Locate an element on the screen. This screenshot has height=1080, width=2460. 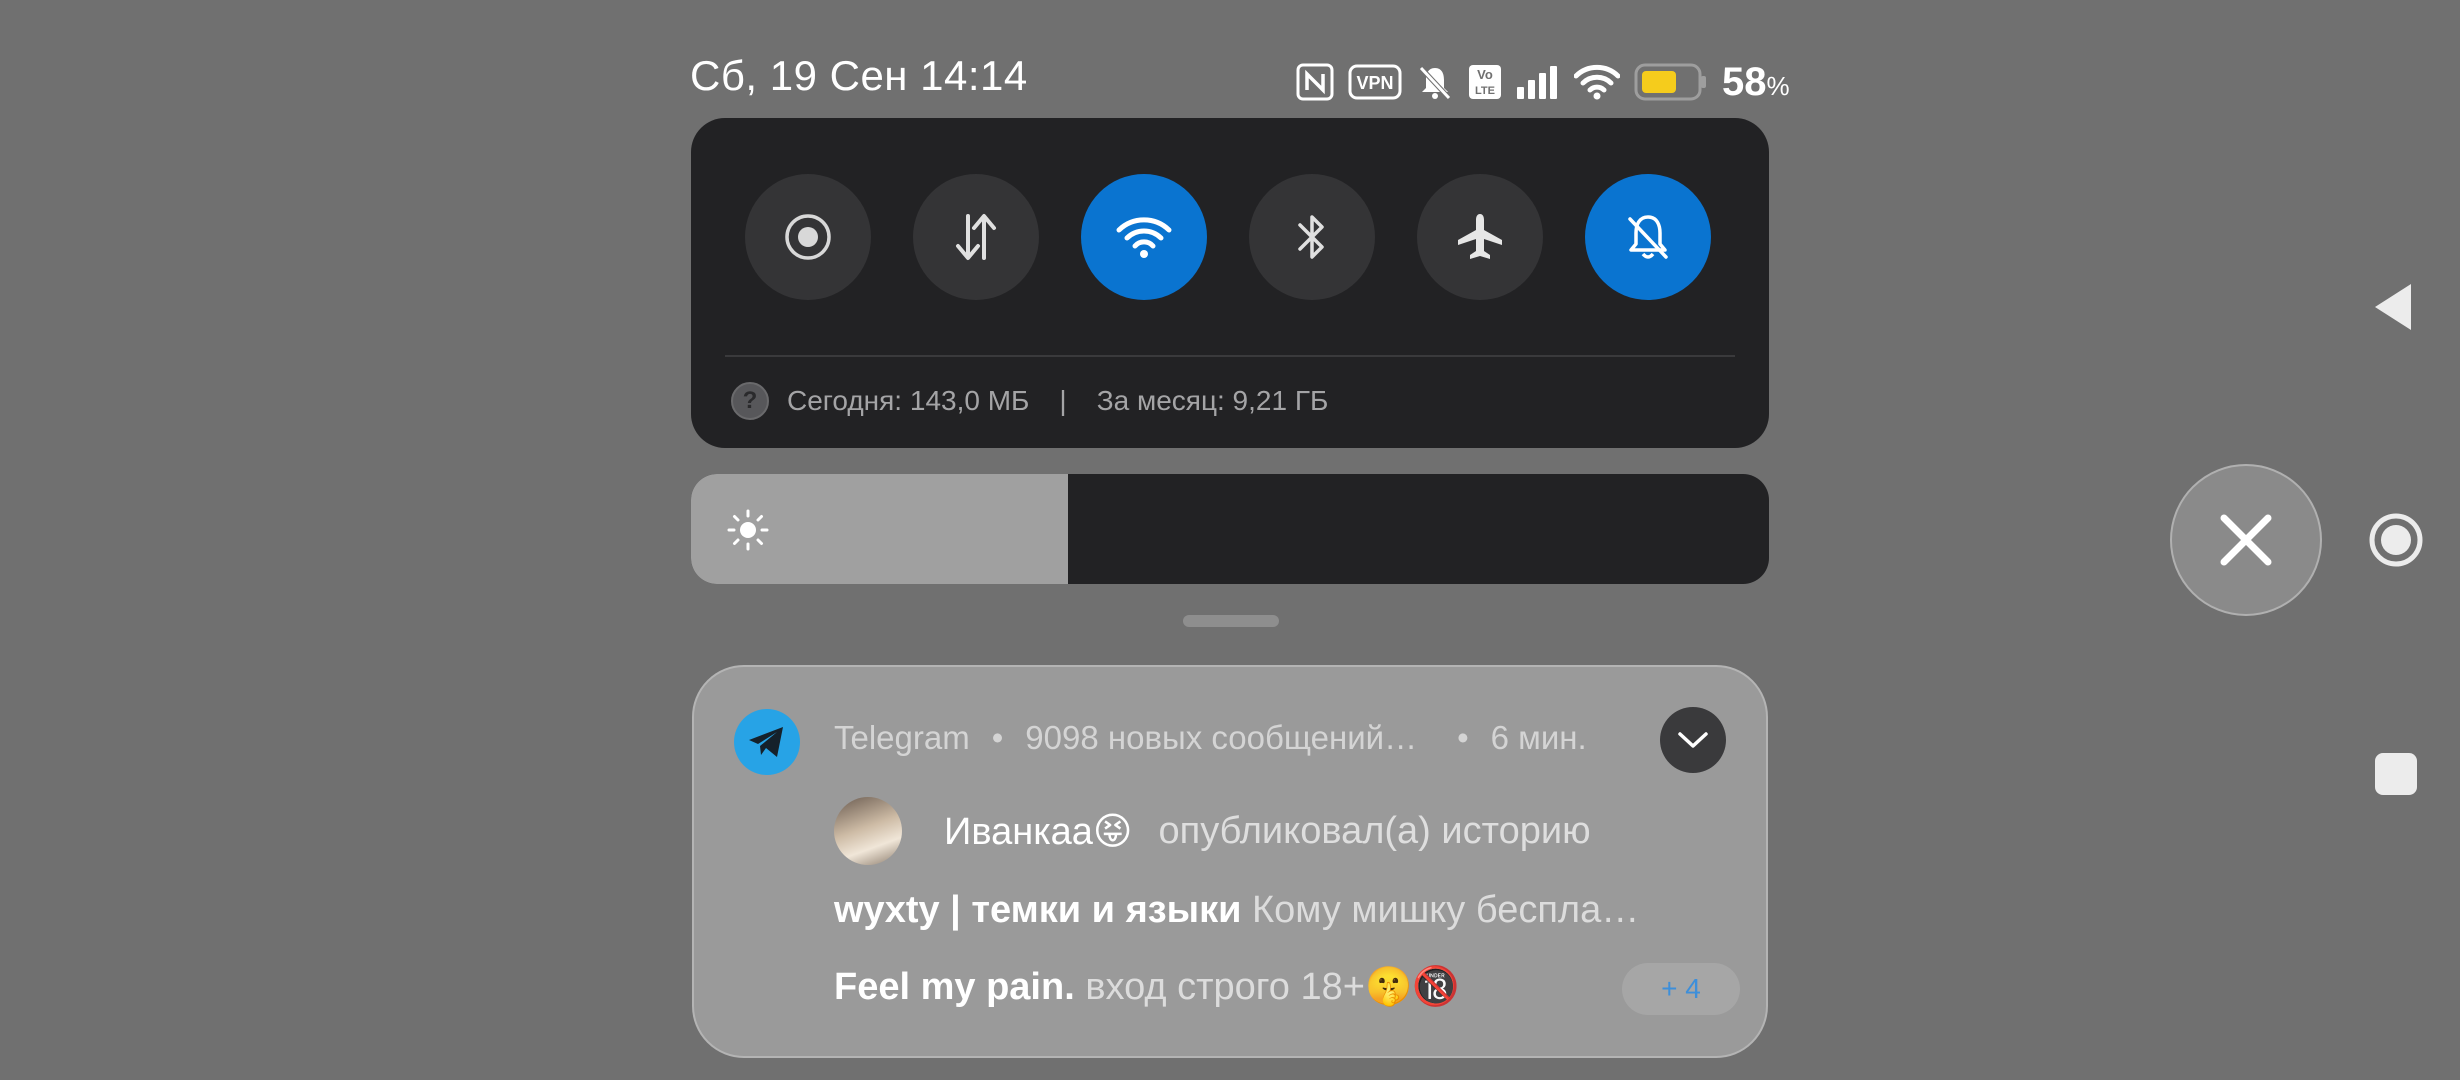
battery-percent: 58% is located at coordinates (1756, 81).